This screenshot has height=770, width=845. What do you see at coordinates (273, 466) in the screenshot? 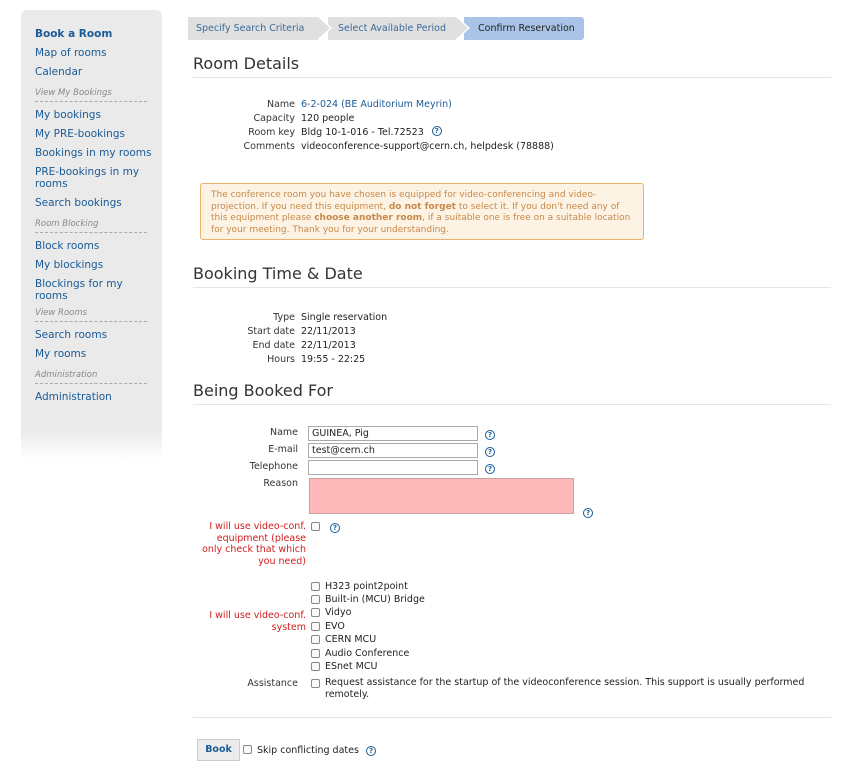
I see `telephone-label: Telephone` at bounding box center [273, 466].